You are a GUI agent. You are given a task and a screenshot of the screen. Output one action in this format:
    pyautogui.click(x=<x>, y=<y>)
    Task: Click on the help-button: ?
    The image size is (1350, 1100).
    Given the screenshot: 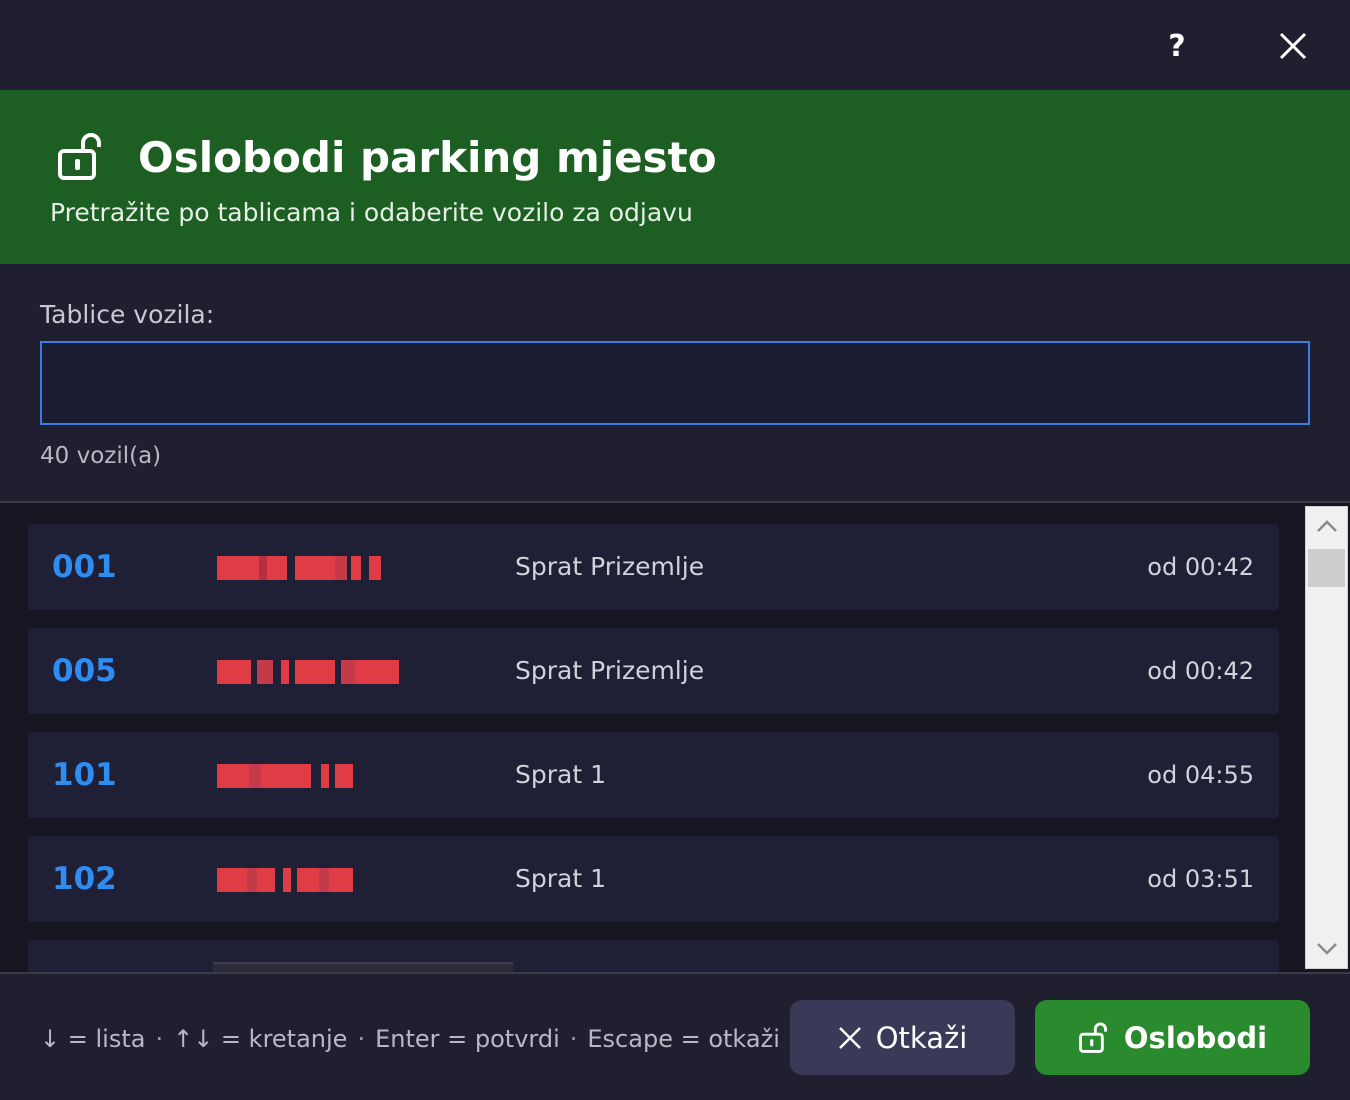 What is the action you would take?
    pyautogui.click(x=1177, y=46)
    